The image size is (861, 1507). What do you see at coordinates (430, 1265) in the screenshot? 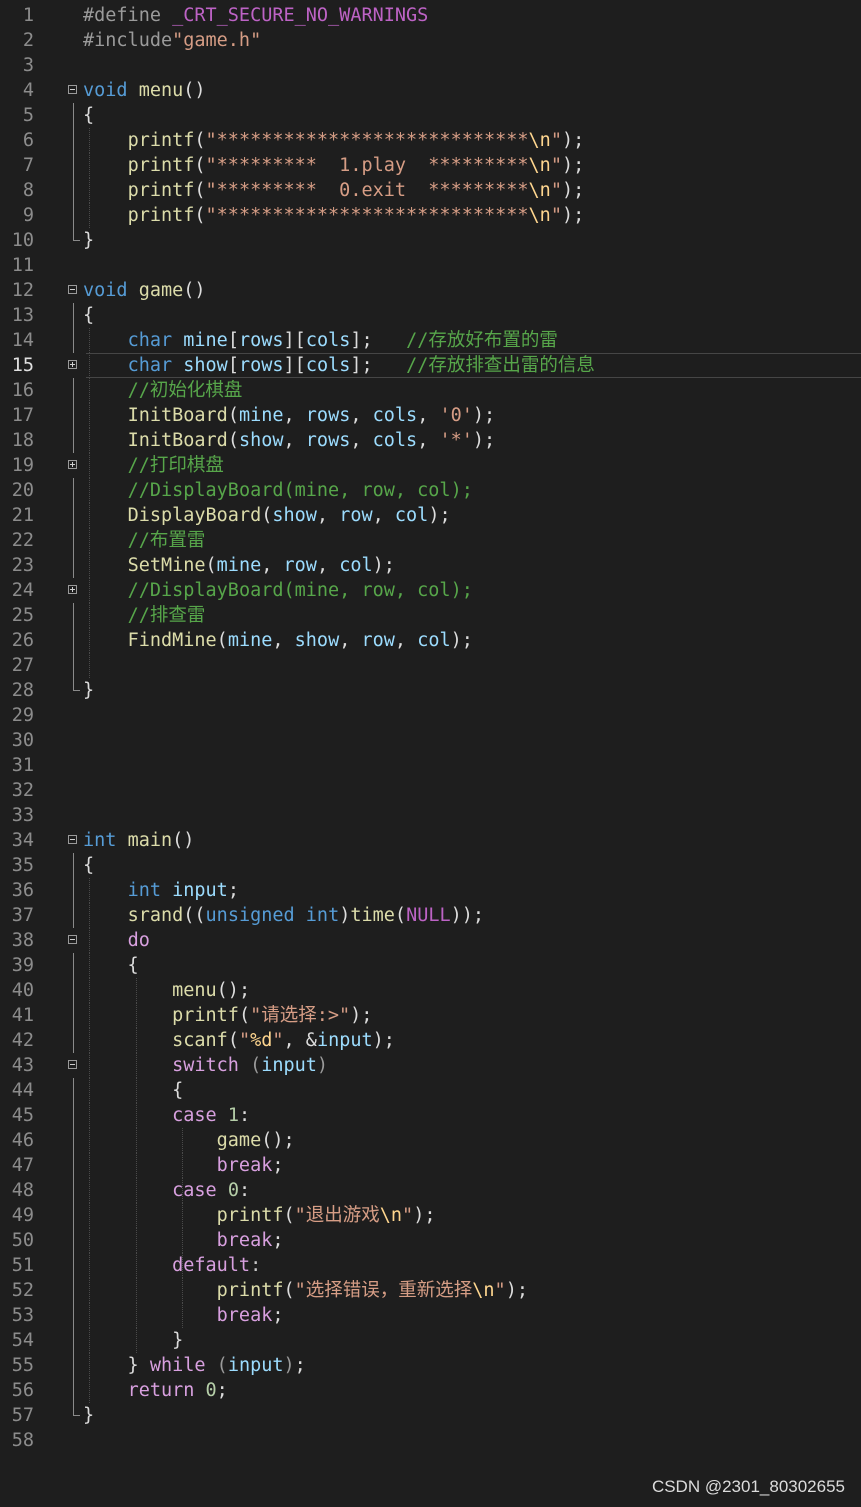
I see `code-line: 51 default:` at bounding box center [430, 1265].